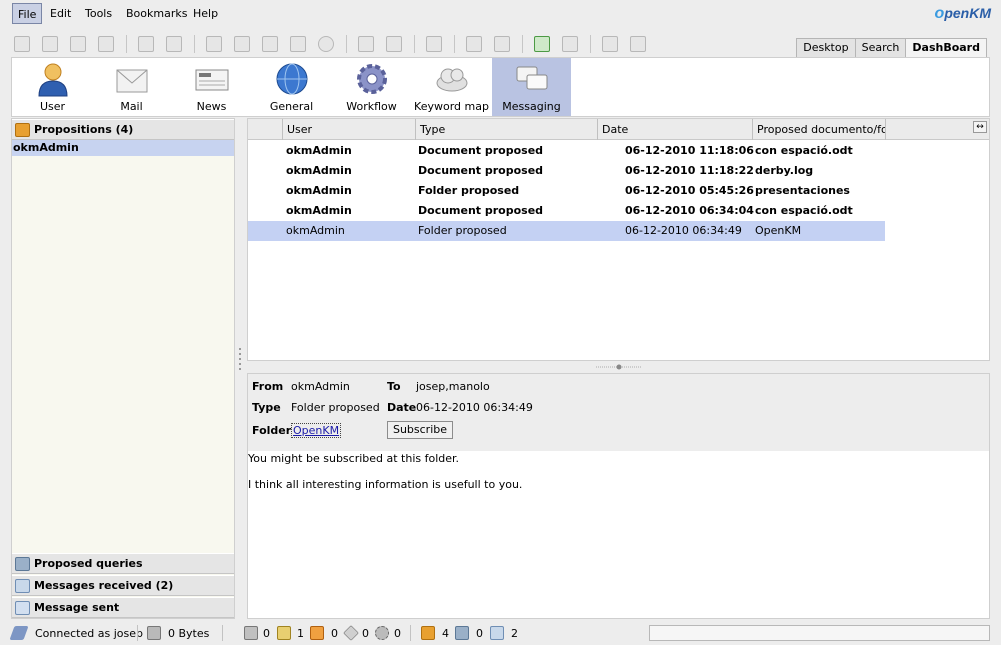 The height and width of the screenshot is (645, 1001). I want to click on globe-icon, so click(291, 79).